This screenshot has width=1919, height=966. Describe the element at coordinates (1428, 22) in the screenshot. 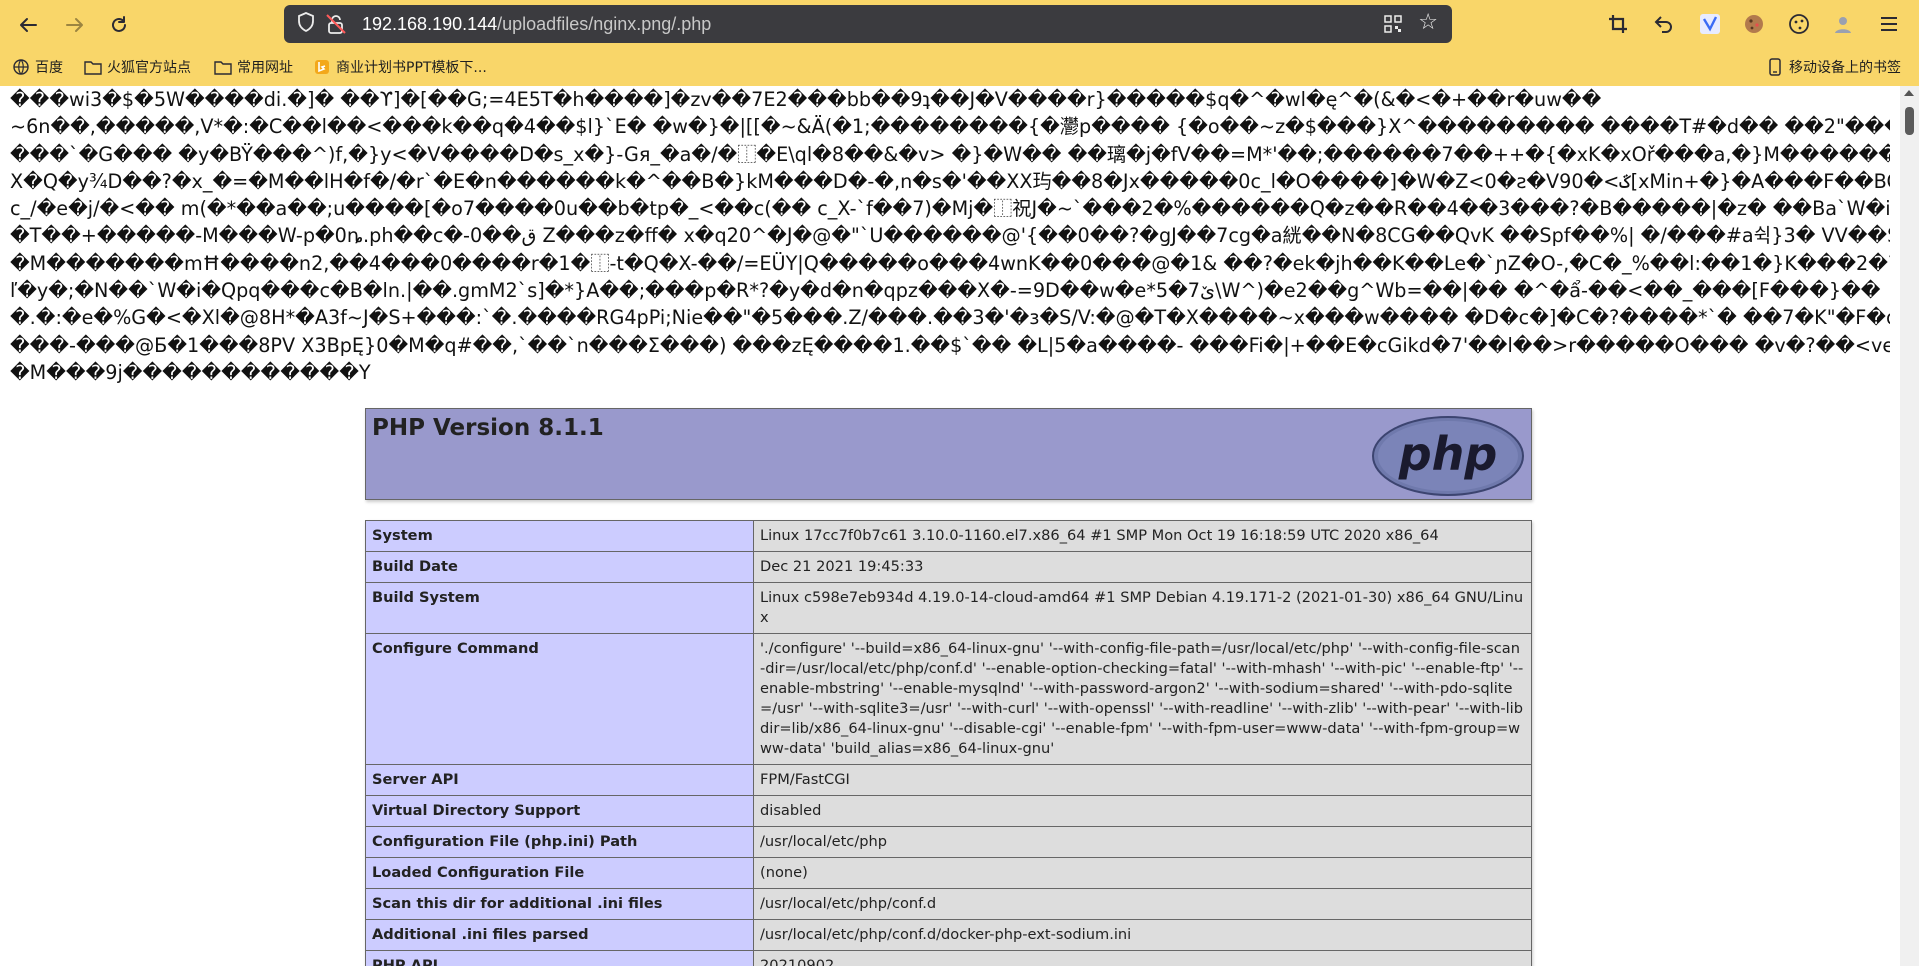

I see `bookmark-star-icon: ☆` at that location.